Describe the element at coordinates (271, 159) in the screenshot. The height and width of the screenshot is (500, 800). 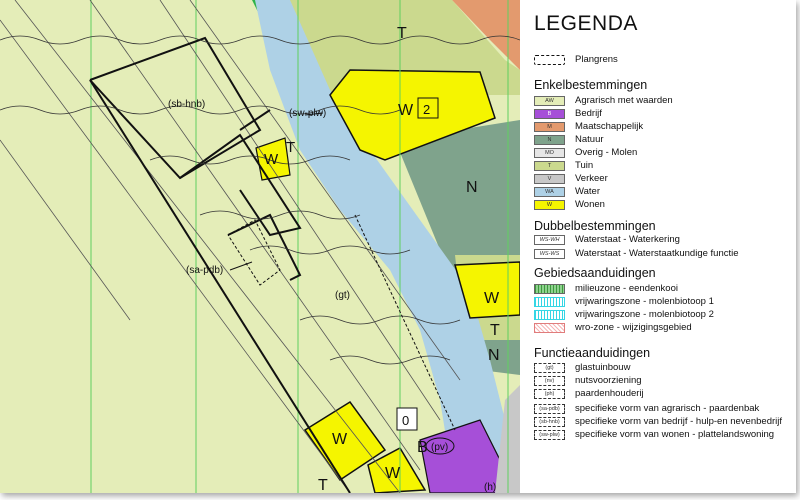
I see `label-w-small: W` at that location.